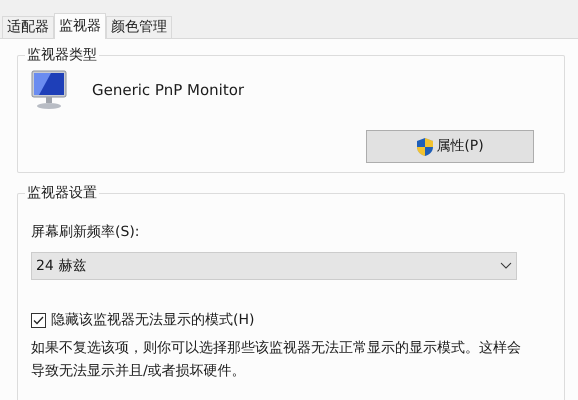 The image size is (578, 400). What do you see at coordinates (274, 266) in the screenshot?
I see `refresh-dropdown: 24 赫兹` at bounding box center [274, 266].